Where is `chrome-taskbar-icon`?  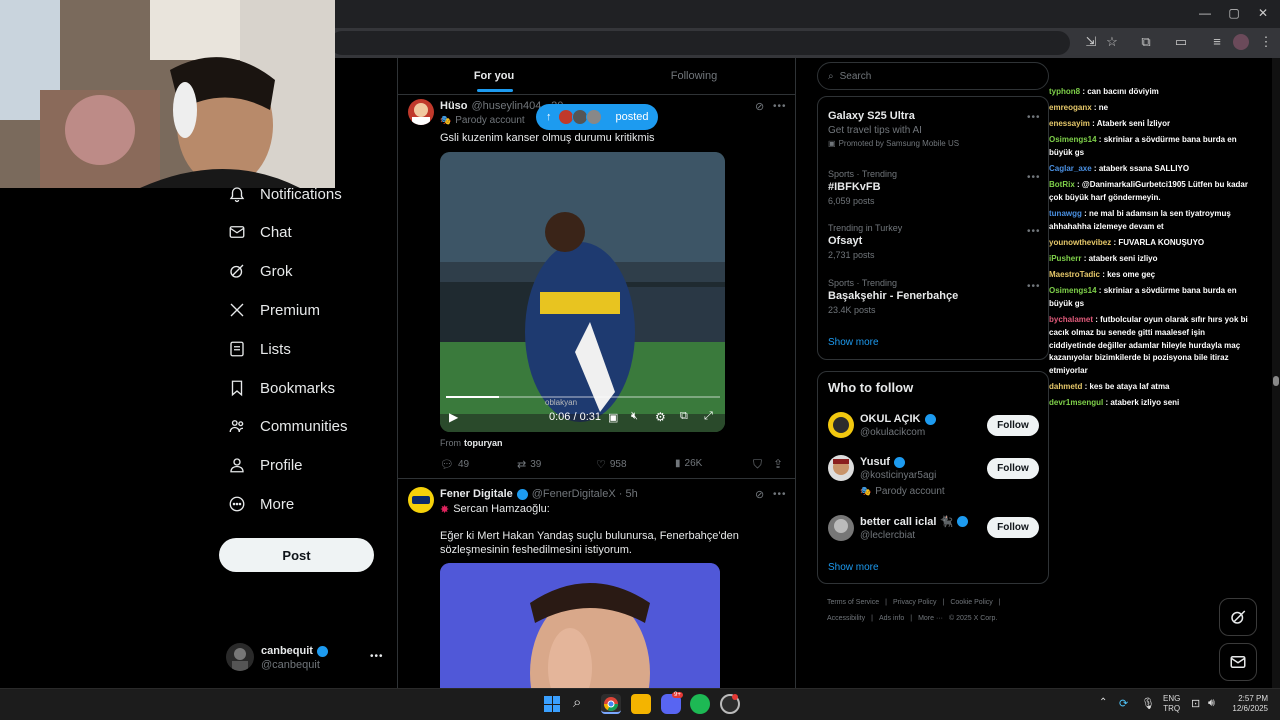
chrome-taskbar-icon is located at coordinates (611, 704).